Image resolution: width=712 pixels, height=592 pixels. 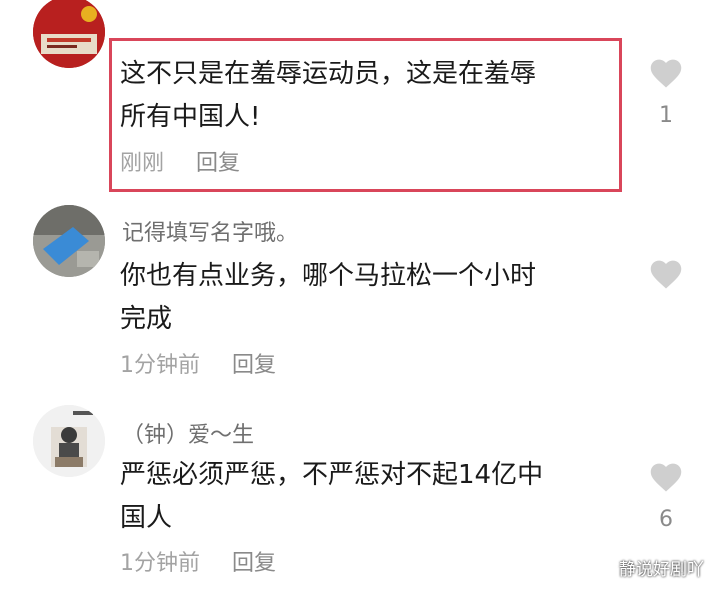 What do you see at coordinates (370, 96) in the screenshot?
I see `comment-text: 这不只是在羞辱运动员，这是在羞辱 所有中国人!` at bounding box center [370, 96].